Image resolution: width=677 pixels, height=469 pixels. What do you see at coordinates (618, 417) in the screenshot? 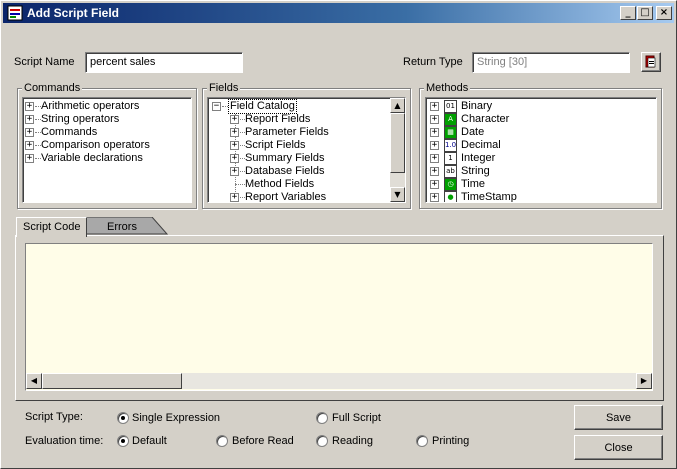
I see `save-button: Save` at bounding box center [618, 417].